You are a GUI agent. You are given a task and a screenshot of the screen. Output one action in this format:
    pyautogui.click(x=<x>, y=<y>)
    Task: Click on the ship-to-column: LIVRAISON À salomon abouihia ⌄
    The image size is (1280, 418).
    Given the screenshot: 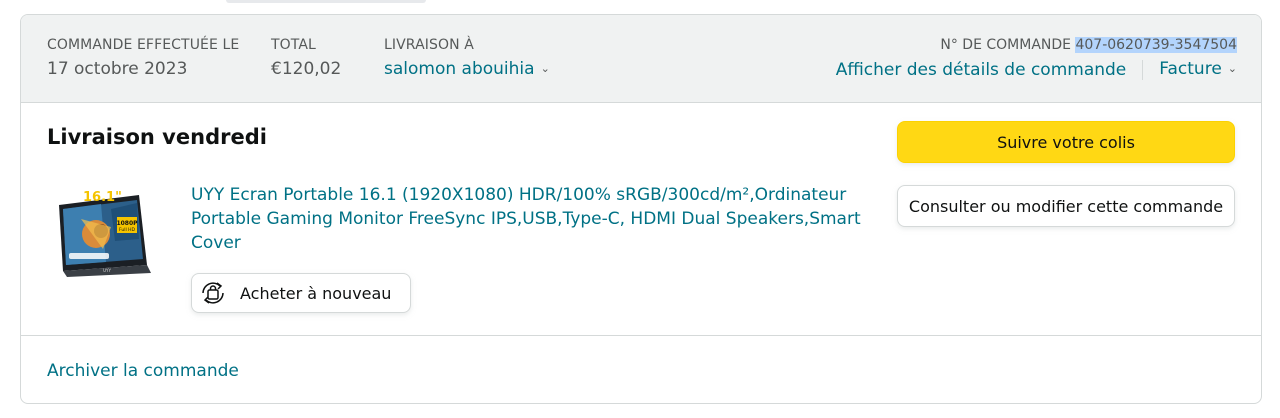 What is the action you would take?
    pyautogui.click(x=467, y=60)
    